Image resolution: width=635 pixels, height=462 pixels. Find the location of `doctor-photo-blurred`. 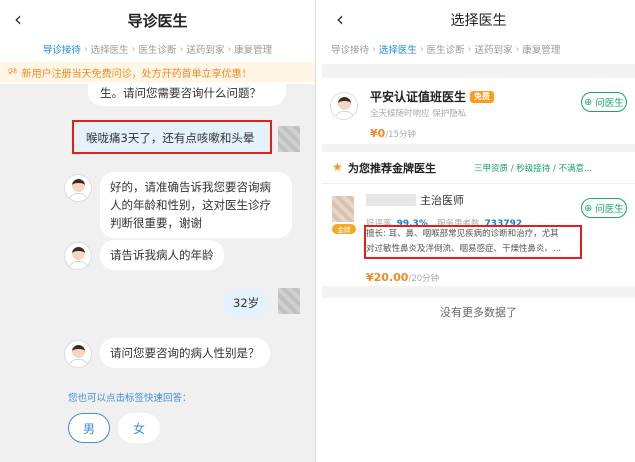

doctor-photo-blurred is located at coordinates (343, 209).